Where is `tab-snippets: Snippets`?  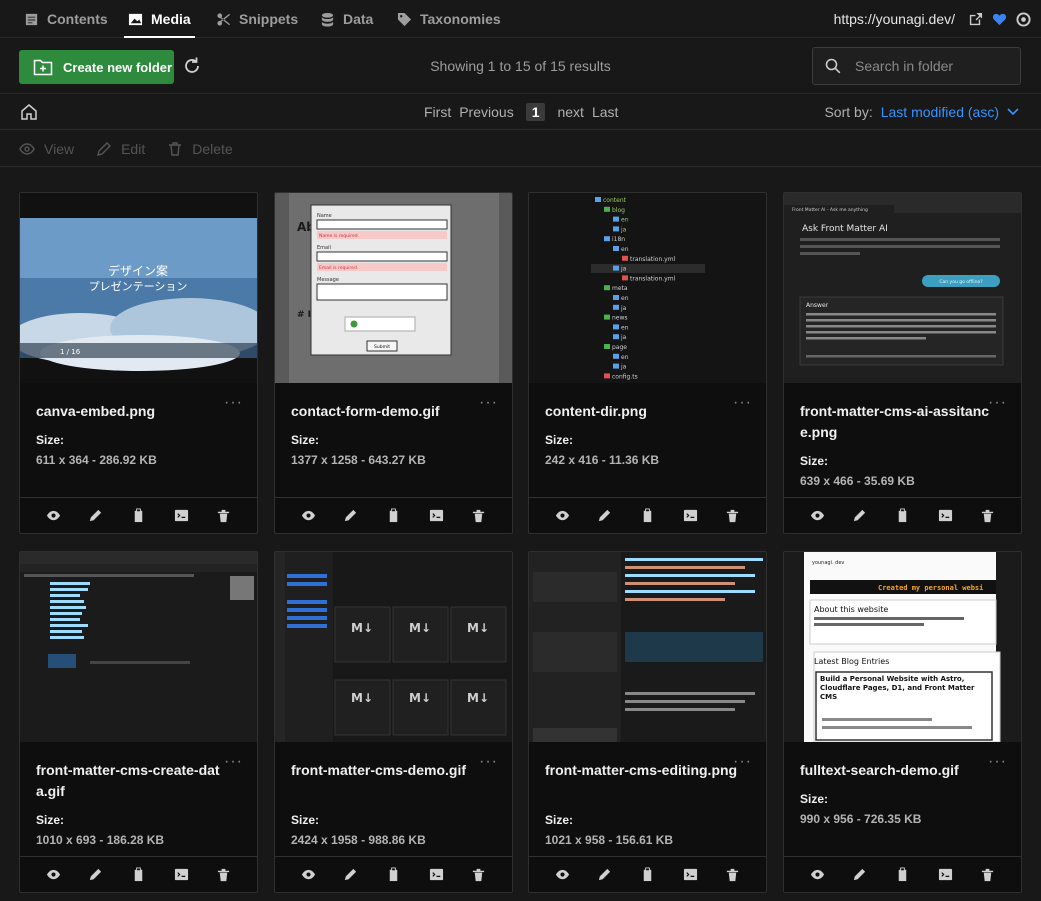 tab-snippets: Snippets is located at coordinates (257, 19).